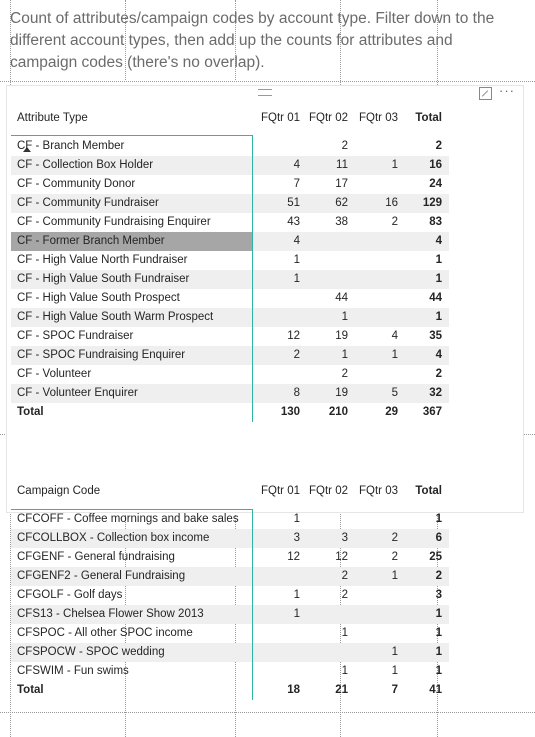 The image size is (535, 737). Describe the element at coordinates (391, 412) in the screenshot. I see `total-value: 29` at that location.